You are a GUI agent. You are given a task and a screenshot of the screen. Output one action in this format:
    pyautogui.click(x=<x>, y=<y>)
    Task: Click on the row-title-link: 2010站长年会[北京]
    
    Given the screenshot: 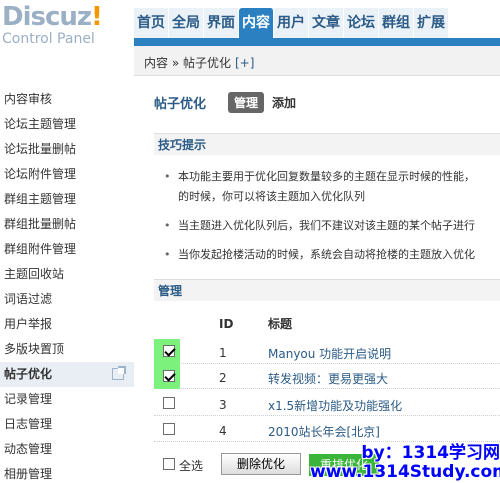 What is the action you would take?
    pyautogui.click(x=324, y=431)
    